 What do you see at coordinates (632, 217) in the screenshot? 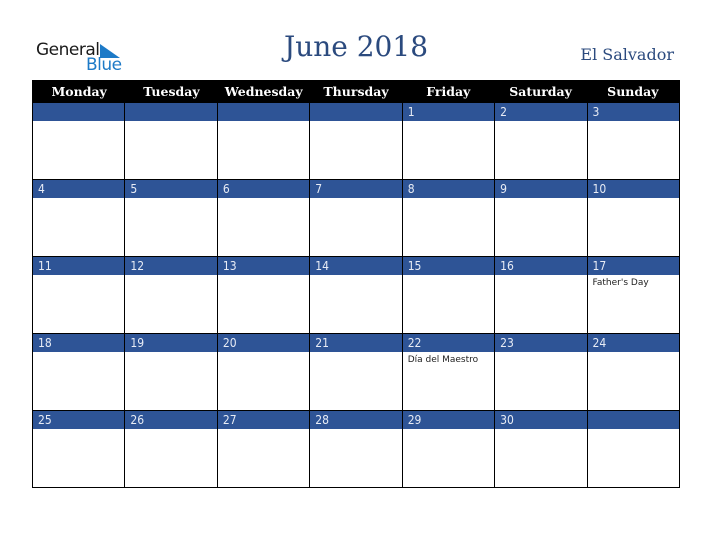
I see `day-cell: 10` at bounding box center [632, 217].